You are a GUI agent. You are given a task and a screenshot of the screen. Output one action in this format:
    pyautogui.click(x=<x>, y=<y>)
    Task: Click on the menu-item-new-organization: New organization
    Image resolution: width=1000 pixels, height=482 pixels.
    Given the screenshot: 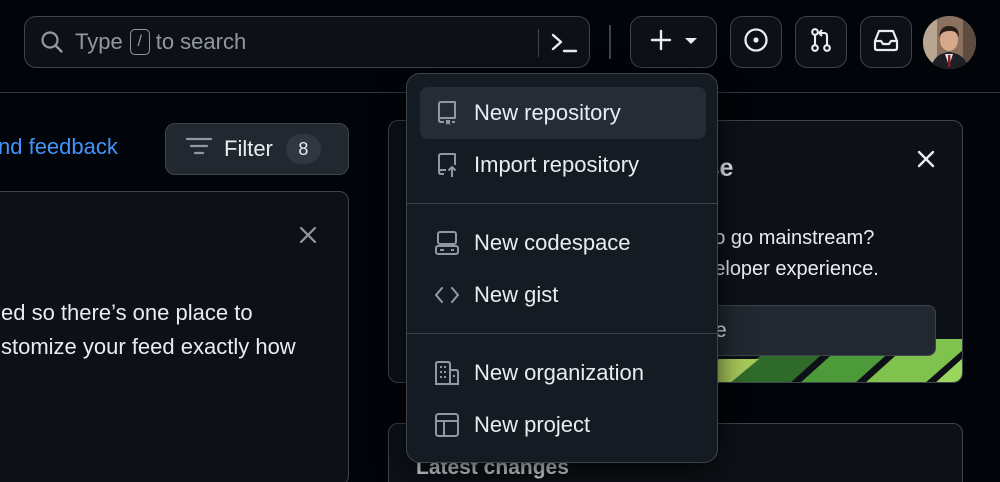 What is the action you would take?
    pyautogui.click(x=563, y=373)
    